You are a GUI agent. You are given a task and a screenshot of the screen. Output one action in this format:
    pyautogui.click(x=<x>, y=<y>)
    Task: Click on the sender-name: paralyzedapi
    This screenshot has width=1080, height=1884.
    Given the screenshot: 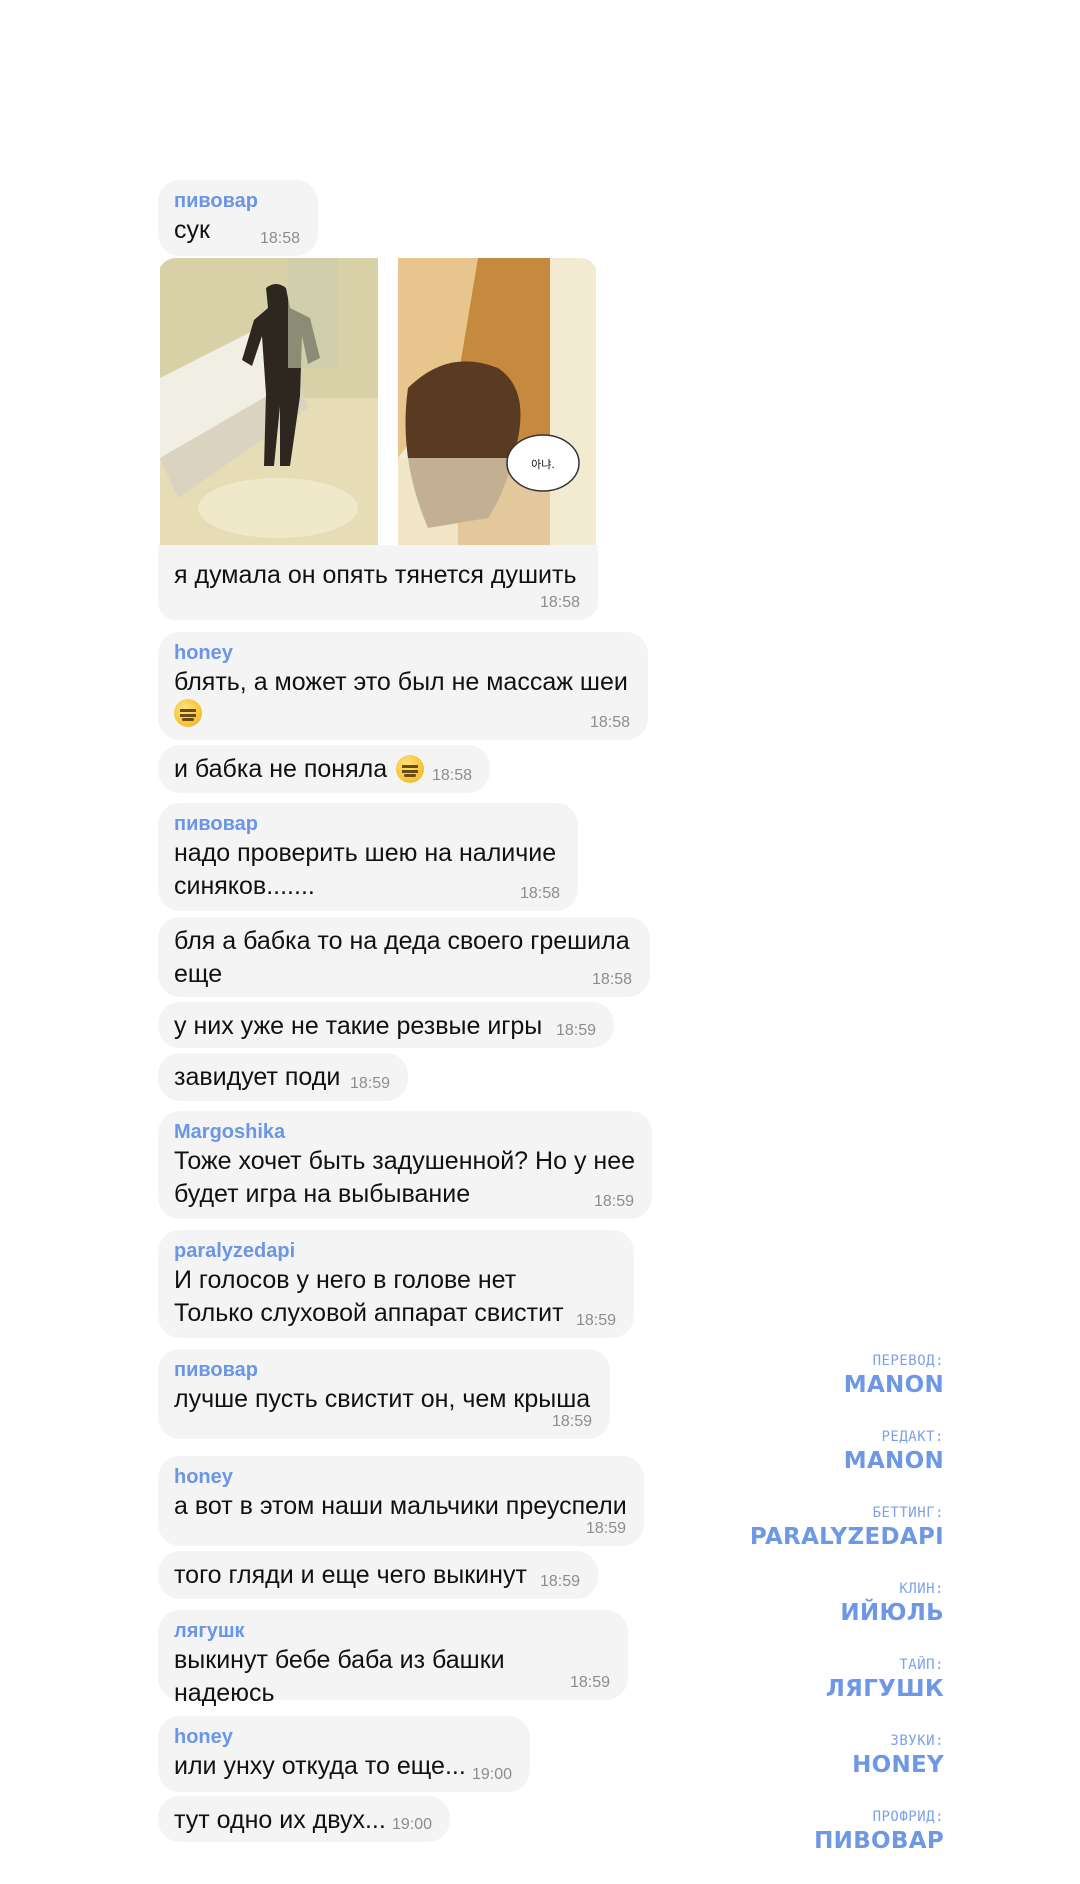 What is the action you would take?
    pyautogui.click(x=396, y=1251)
    